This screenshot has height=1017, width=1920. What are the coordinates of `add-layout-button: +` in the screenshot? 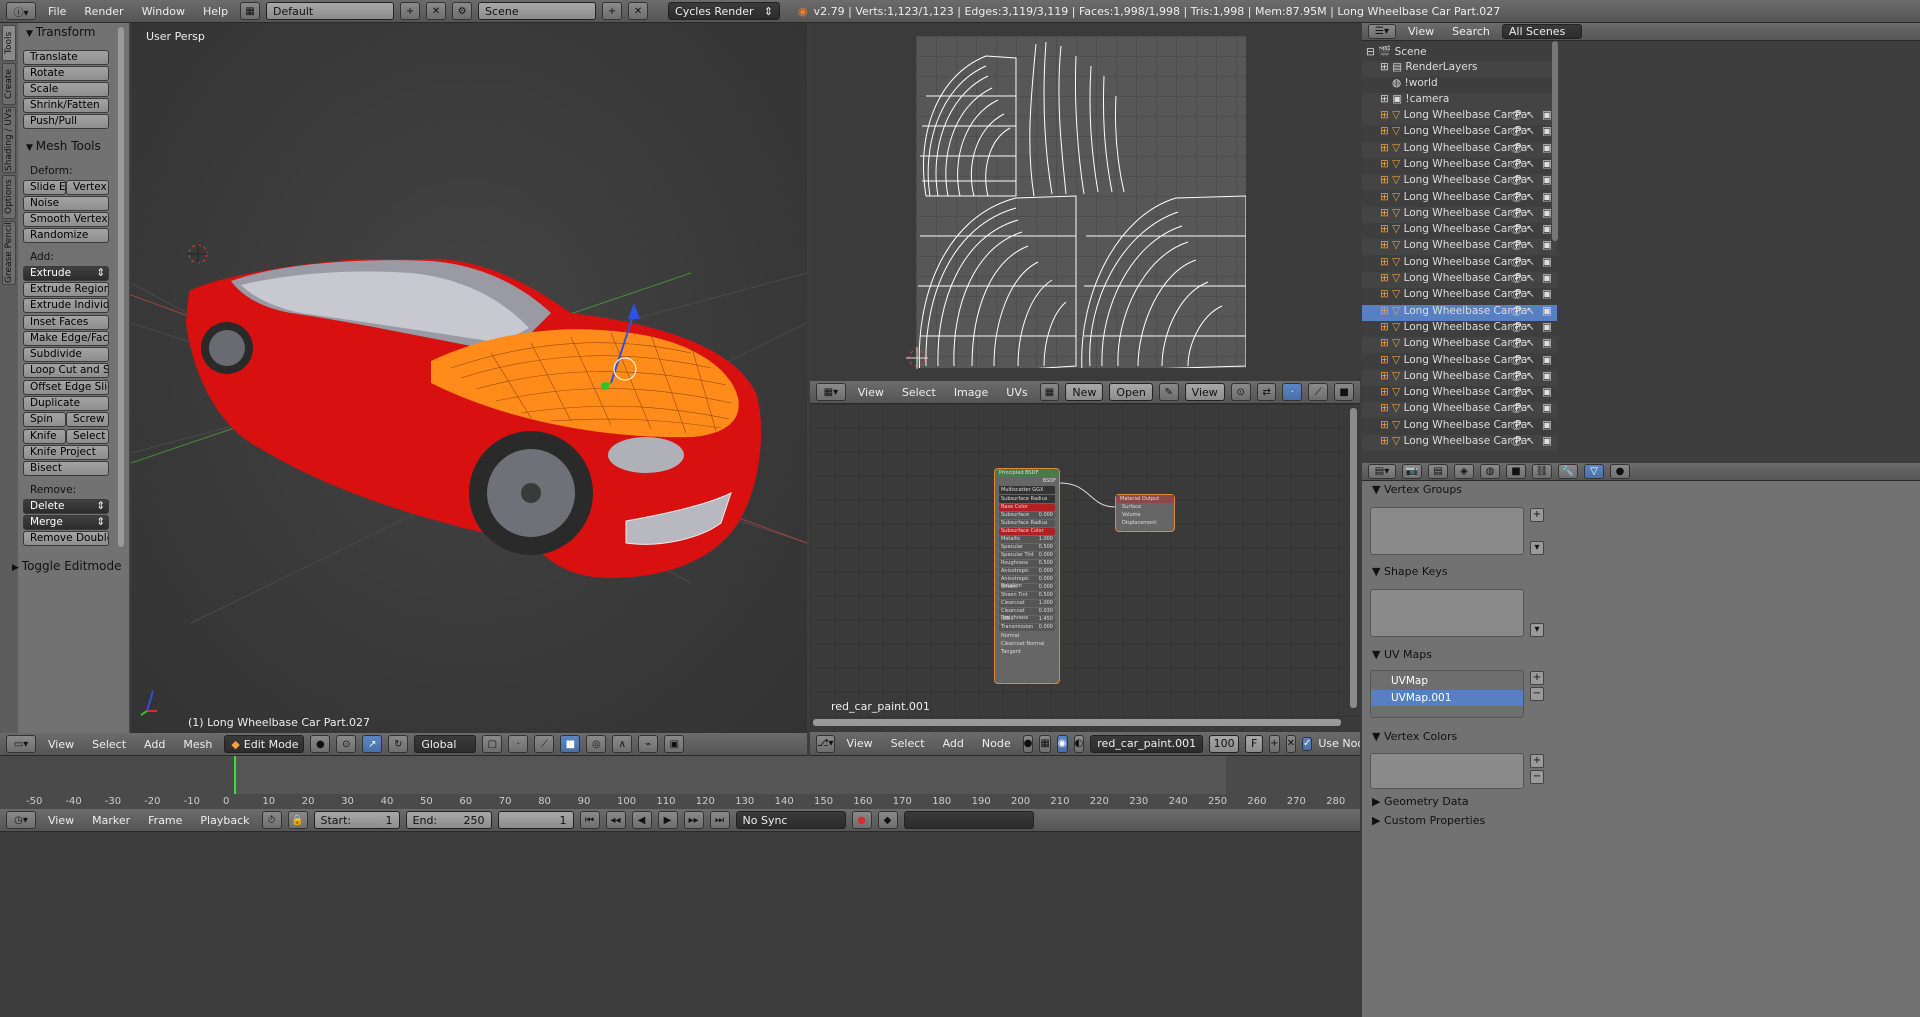 It's located at (410, 11).